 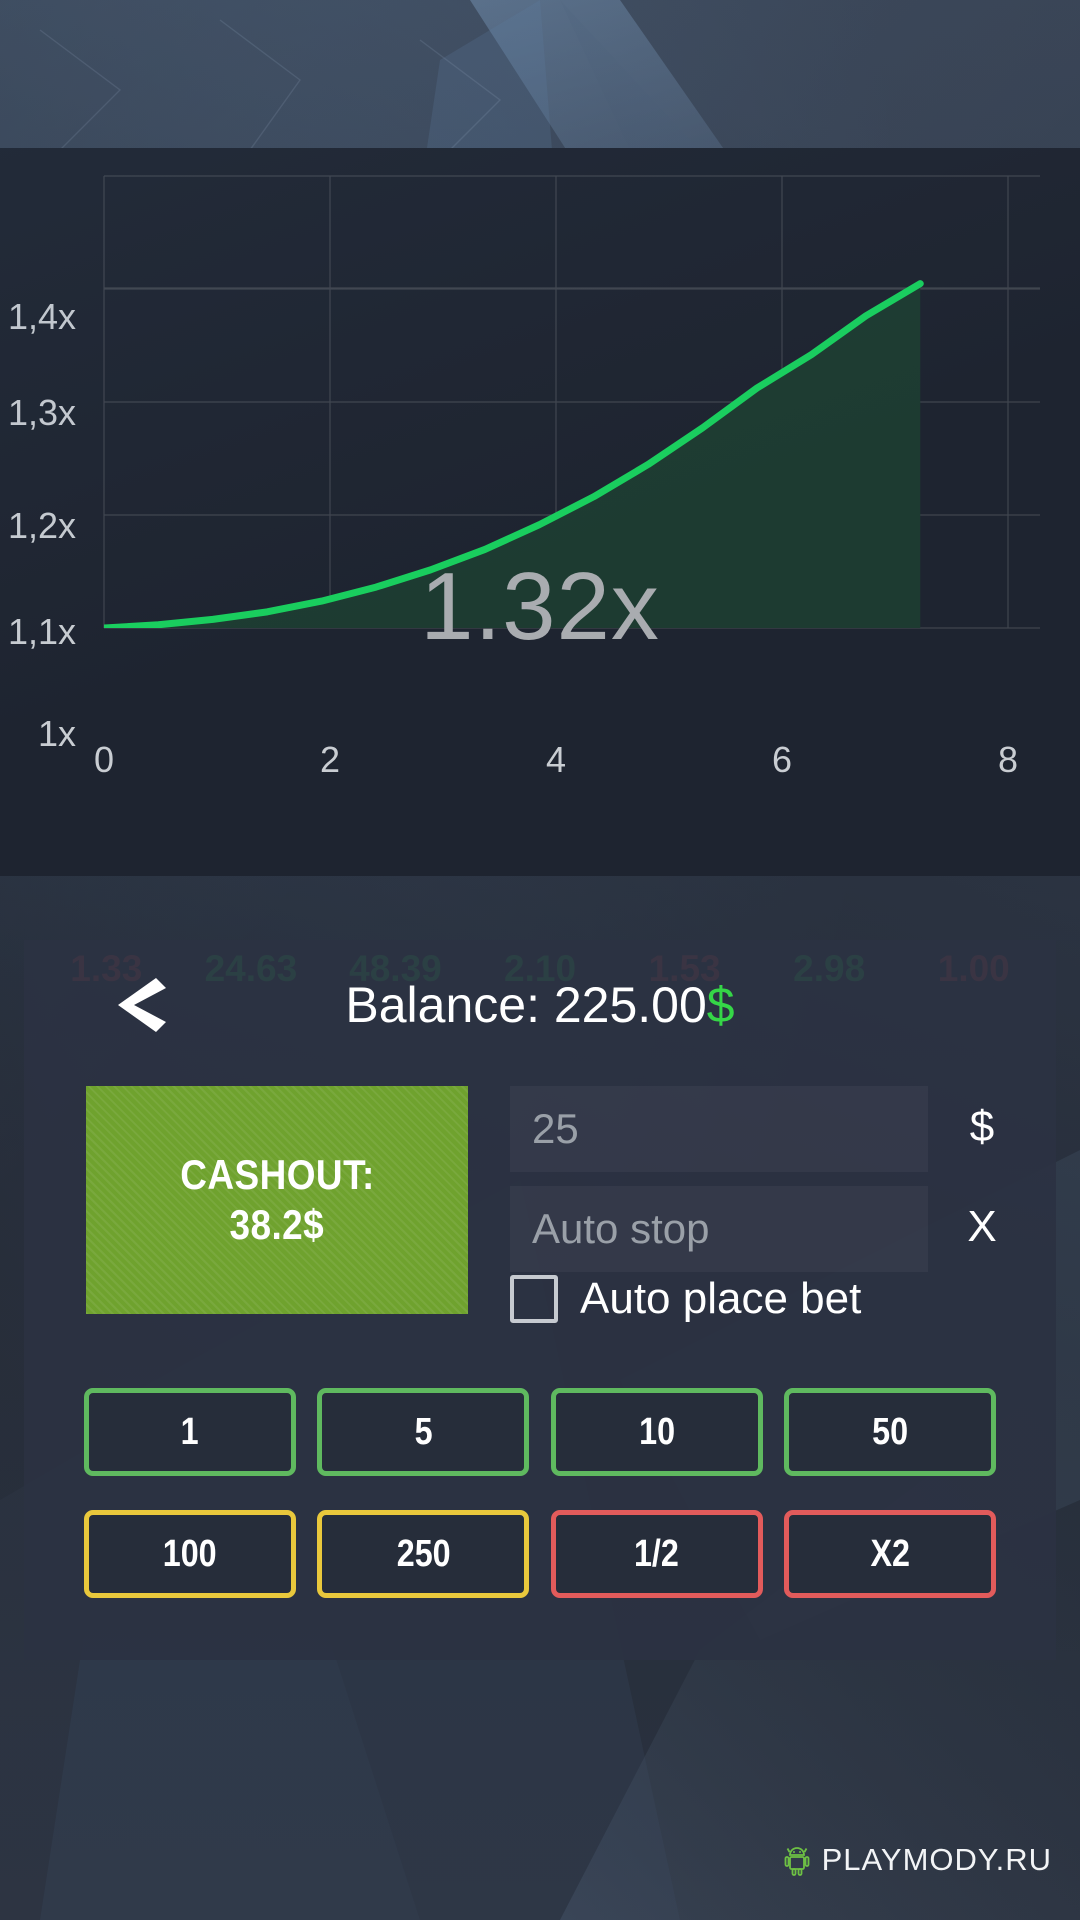 I want to click on y-axis-tick: 1,4x, so click(x=41, y=316).